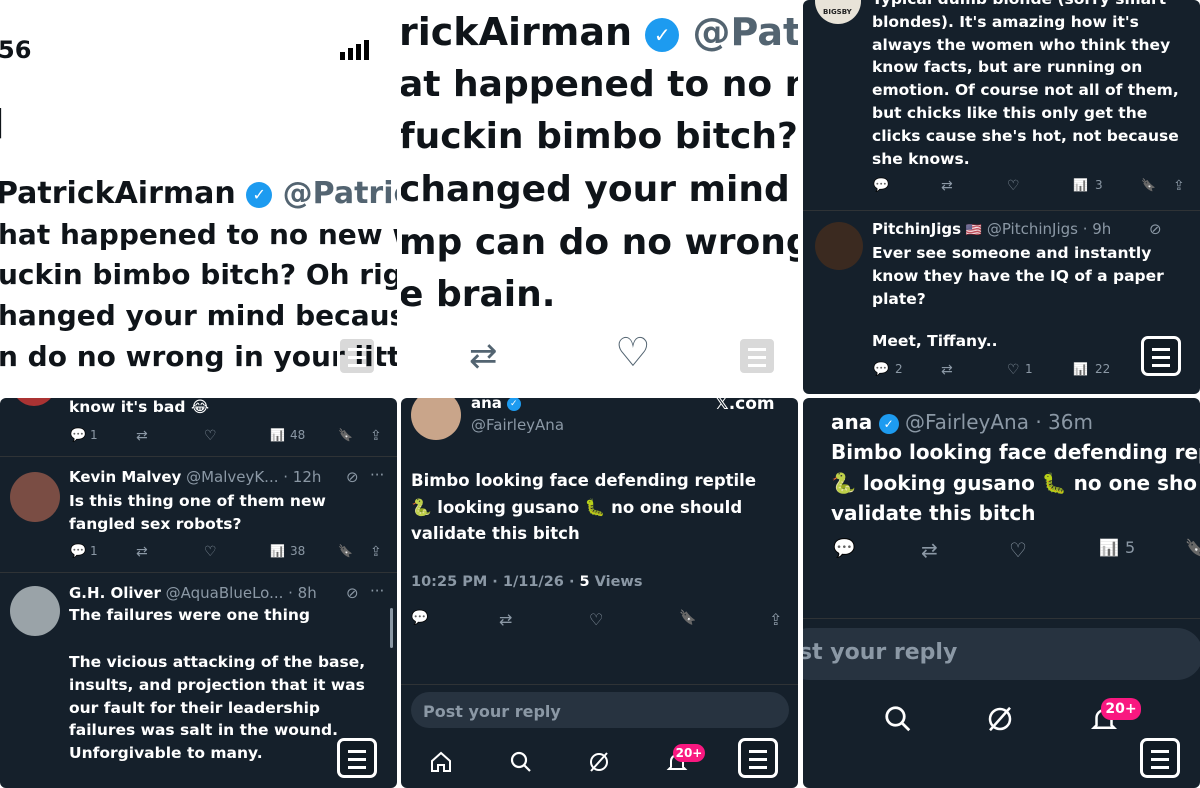  What do you see at coordinates (94, 435) in the screenshot?
I see `reply-count: 1` at bounding box center [94, 435].